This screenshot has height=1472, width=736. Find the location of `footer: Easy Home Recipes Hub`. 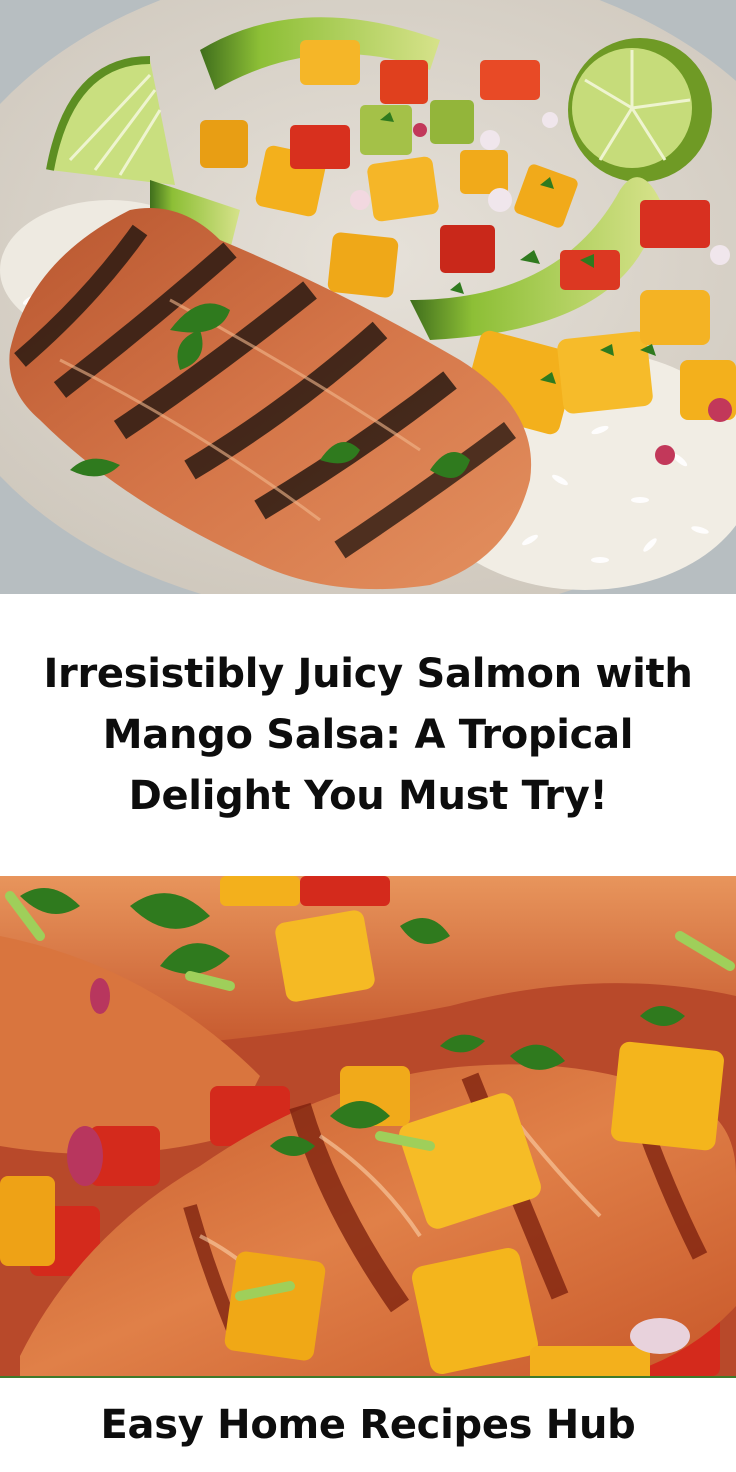

footer: Easy Home Recipes Hub is located at coordinates (368, 1425).